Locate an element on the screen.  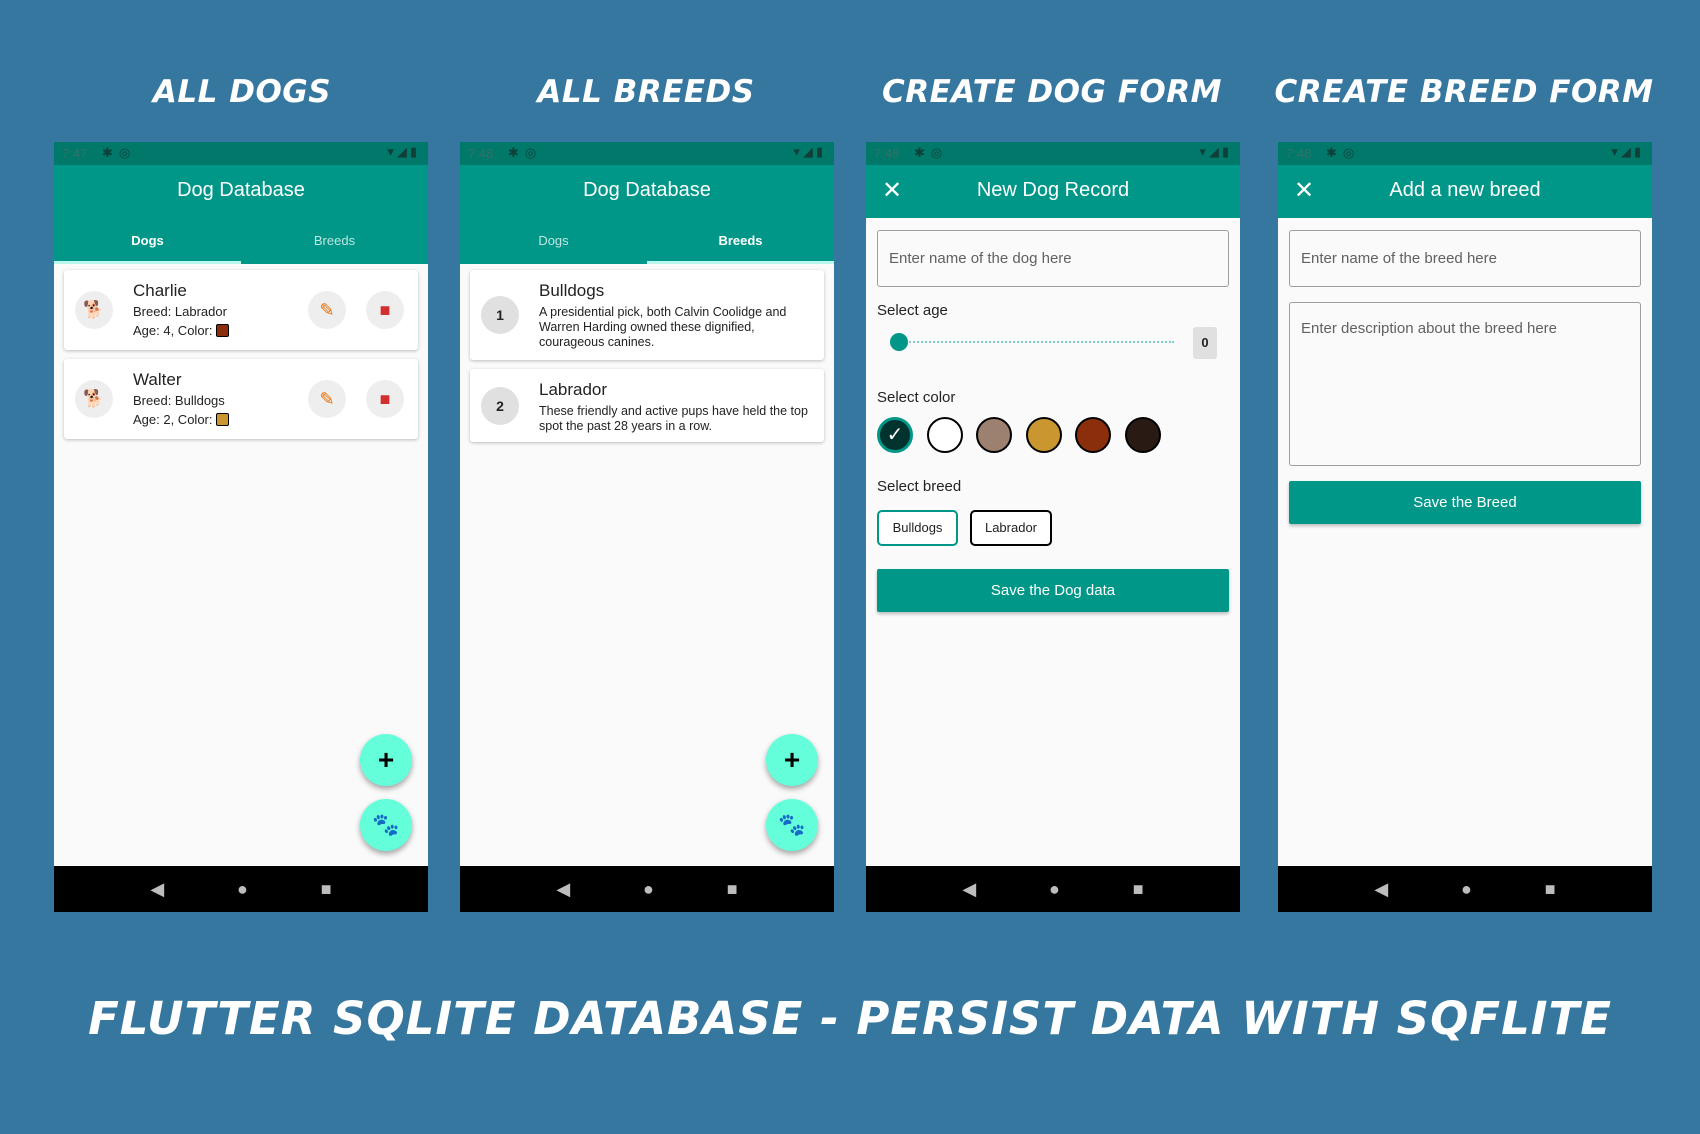
color-label: Select color is located at coordinates (916, 397).